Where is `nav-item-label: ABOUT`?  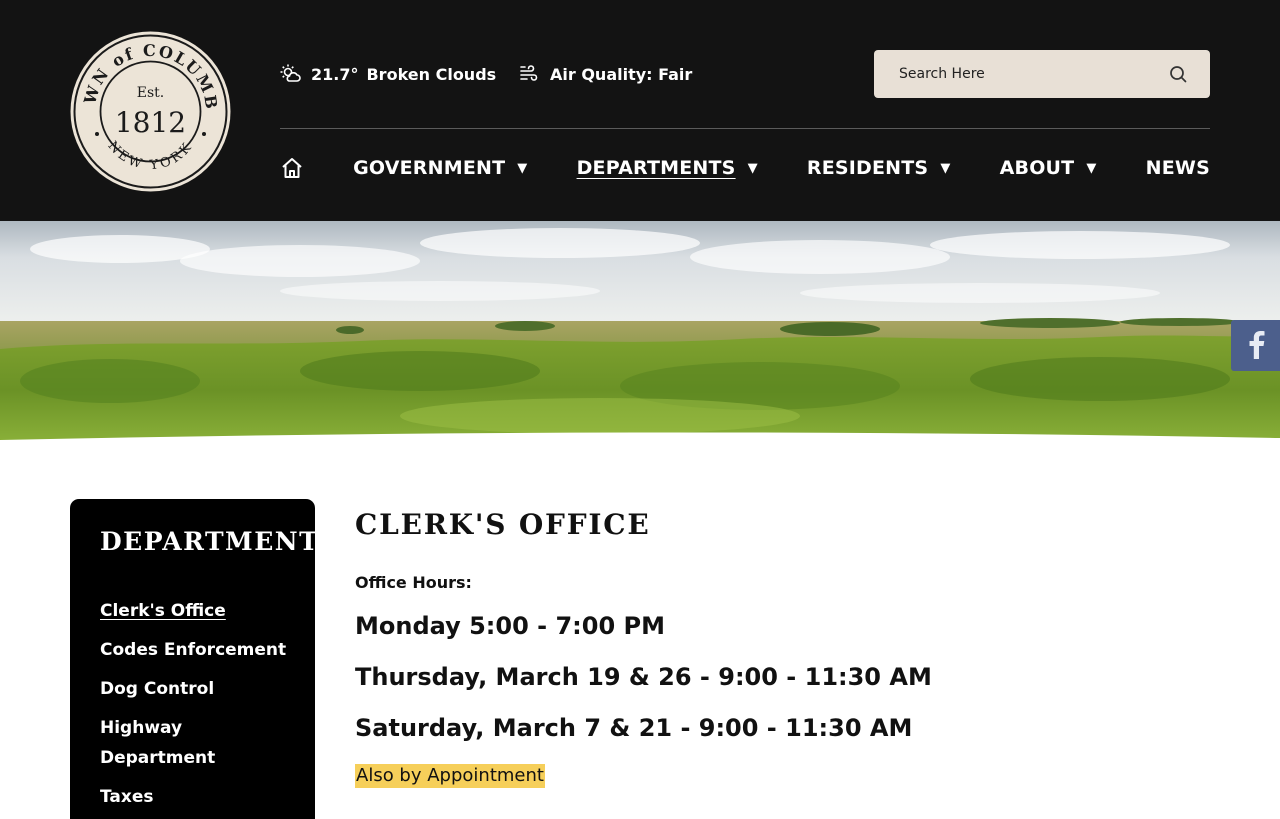 nav-item-label: ABOUT is located at coordinates (1037, 168).